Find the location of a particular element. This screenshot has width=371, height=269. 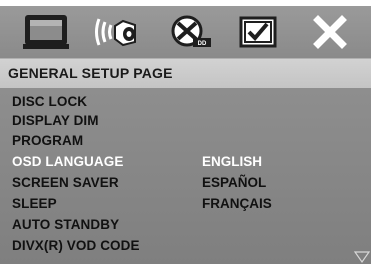

option-francais: FRANÇAIS is located at coordinates (237, 203).